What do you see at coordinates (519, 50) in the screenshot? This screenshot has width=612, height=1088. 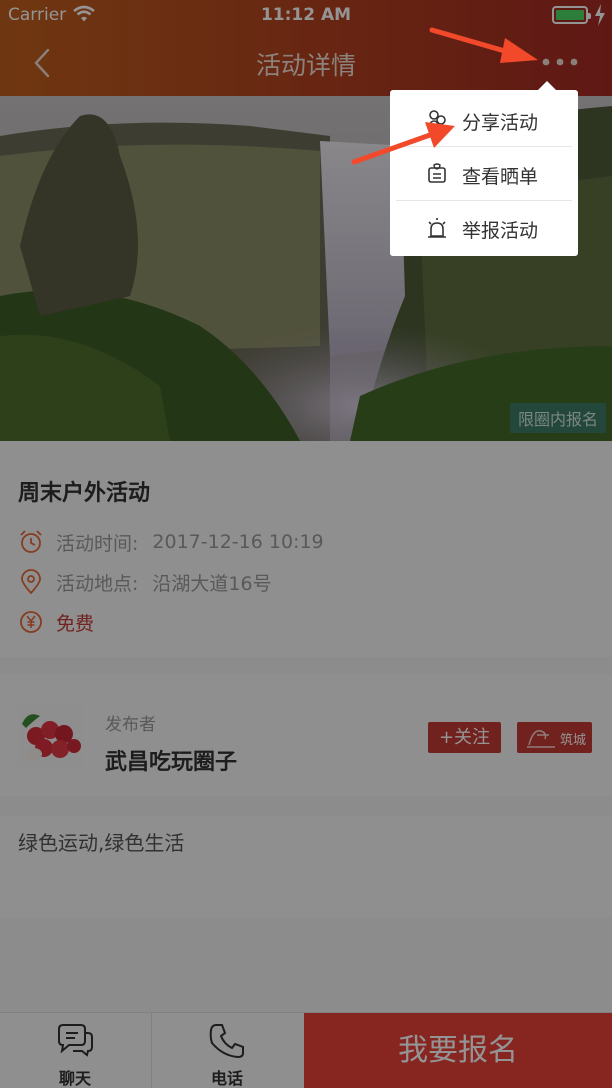 I see `annotation-arrowhead-more` at bounding box center [519, 50].